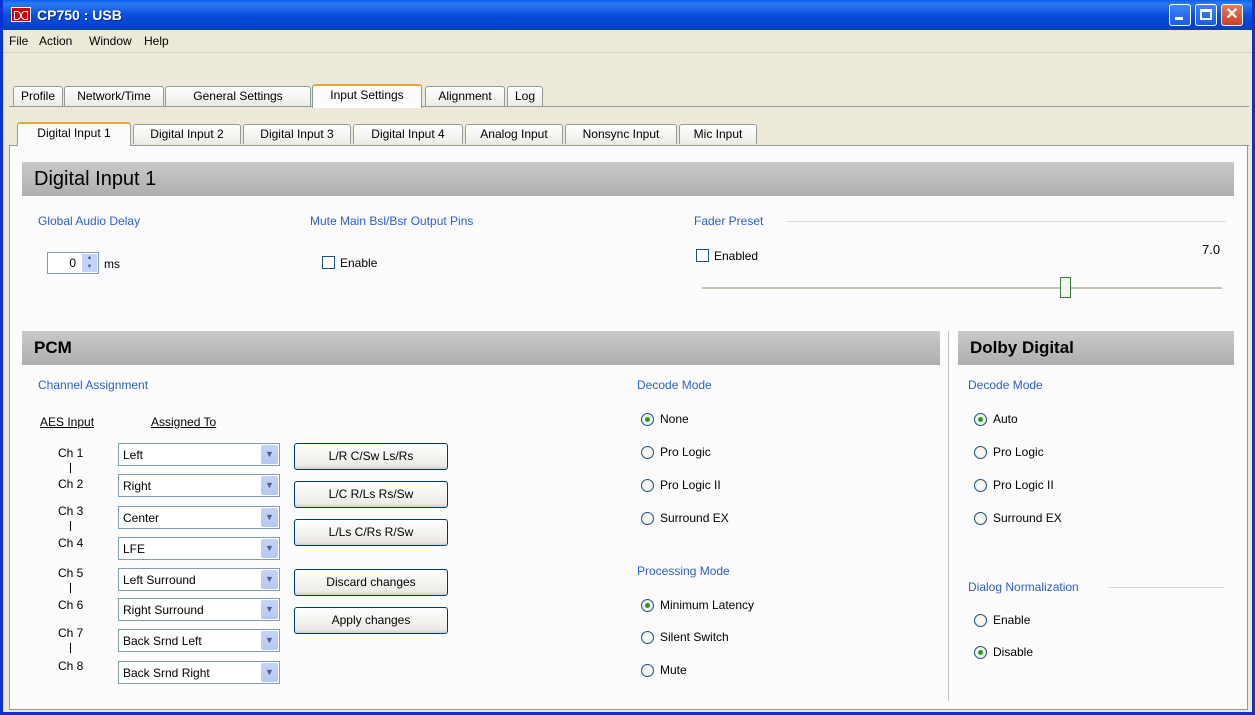 This screenshot has height=715, width=1255. I want to click on fader-preset-label: Fader Preset, so click(729, 221).